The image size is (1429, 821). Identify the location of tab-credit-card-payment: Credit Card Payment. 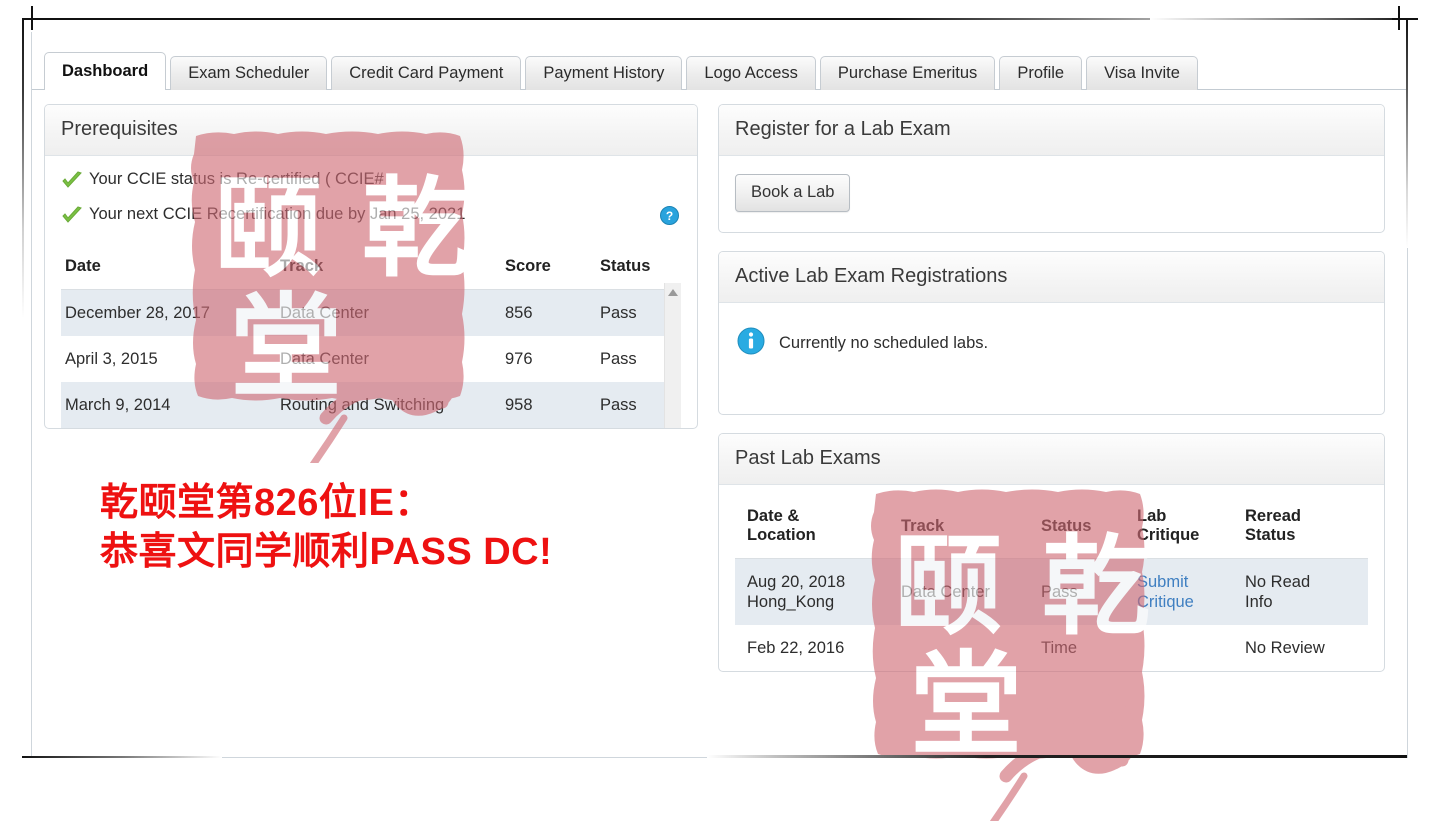
(426, 73).